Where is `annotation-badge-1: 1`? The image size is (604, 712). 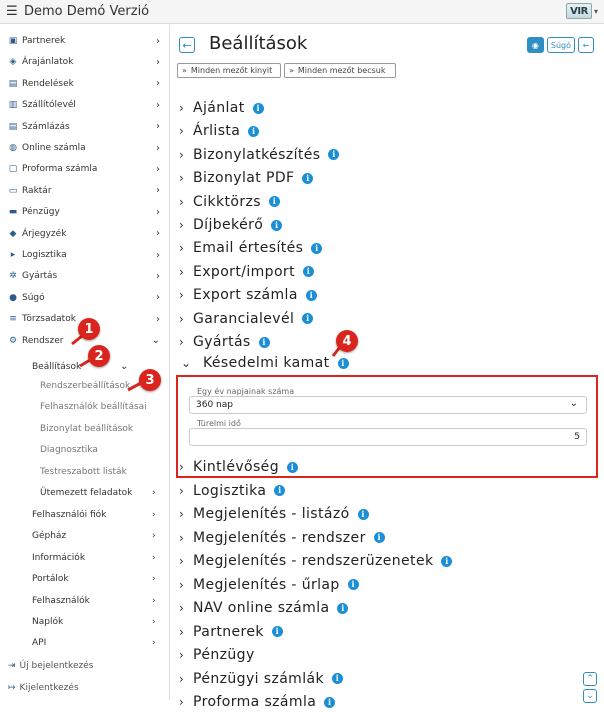 annotation-badge-1: 1 is located at coordinates (89, 329).